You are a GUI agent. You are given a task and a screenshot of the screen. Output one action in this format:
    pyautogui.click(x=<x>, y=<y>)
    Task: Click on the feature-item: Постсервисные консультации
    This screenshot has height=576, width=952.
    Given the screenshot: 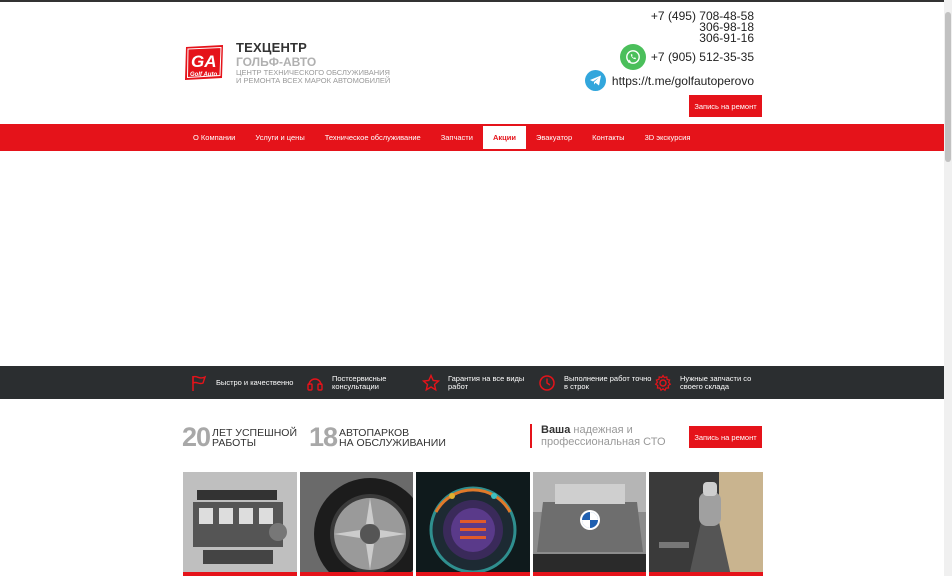 What is the action you would take?
    pyautogui.click(x=364, y=382)
    